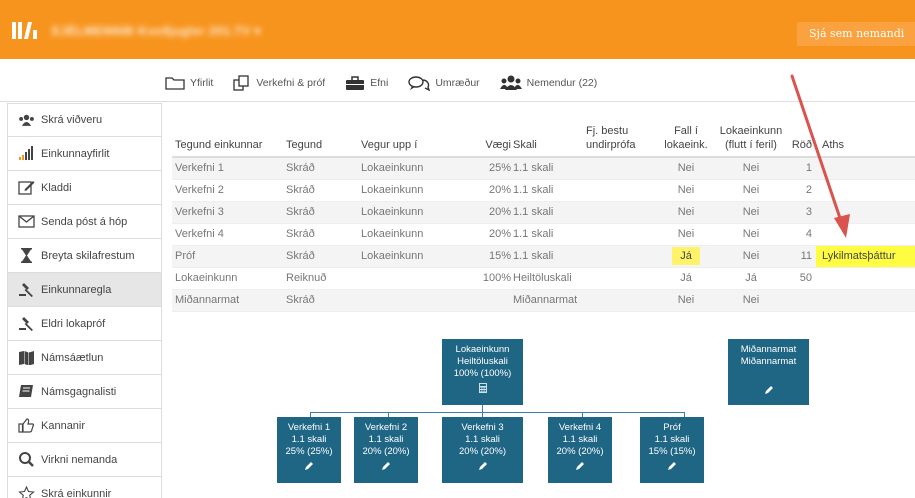 This screenshot has width=915, height=498. What do you see at coordinates (229, 212) in the screenshot?
I see `table-cell: Verkefni 3` at bounding box center [229, 212].